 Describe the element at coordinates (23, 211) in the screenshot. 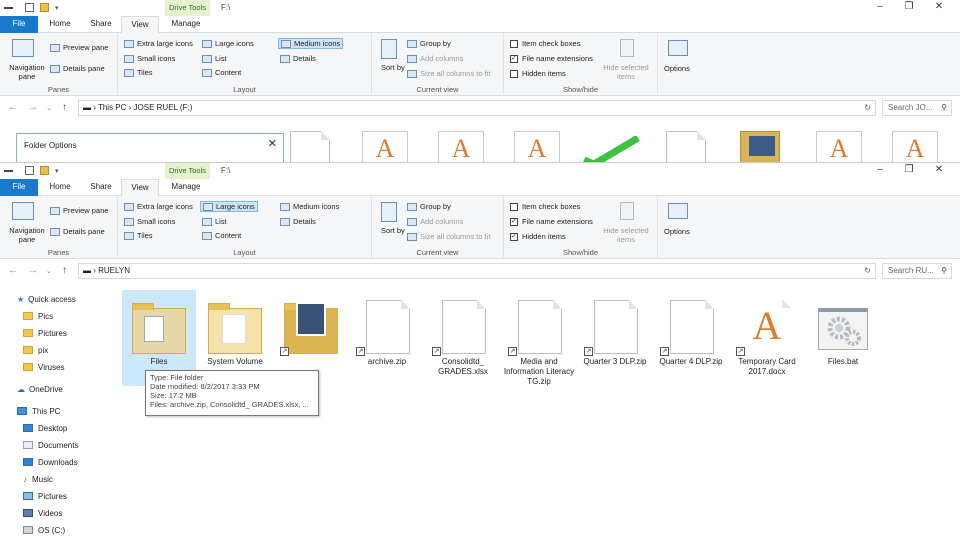

I see `navigation-pane-icon` at that location.